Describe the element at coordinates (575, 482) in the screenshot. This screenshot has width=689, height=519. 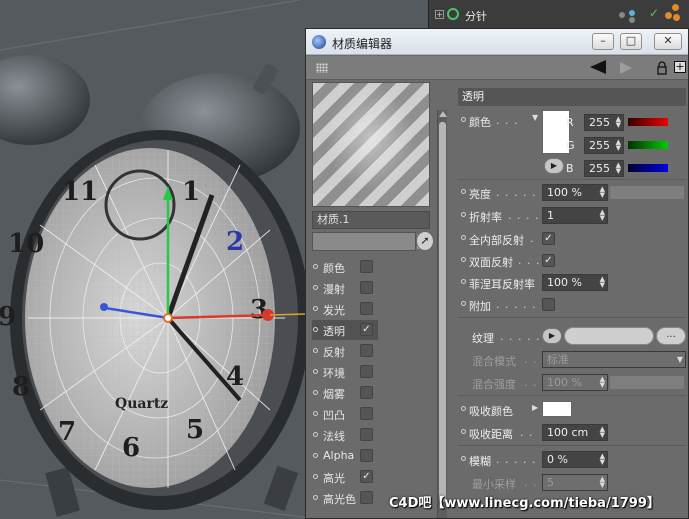
I see `min-samples-field: 5 ▲ ▼` at that location.